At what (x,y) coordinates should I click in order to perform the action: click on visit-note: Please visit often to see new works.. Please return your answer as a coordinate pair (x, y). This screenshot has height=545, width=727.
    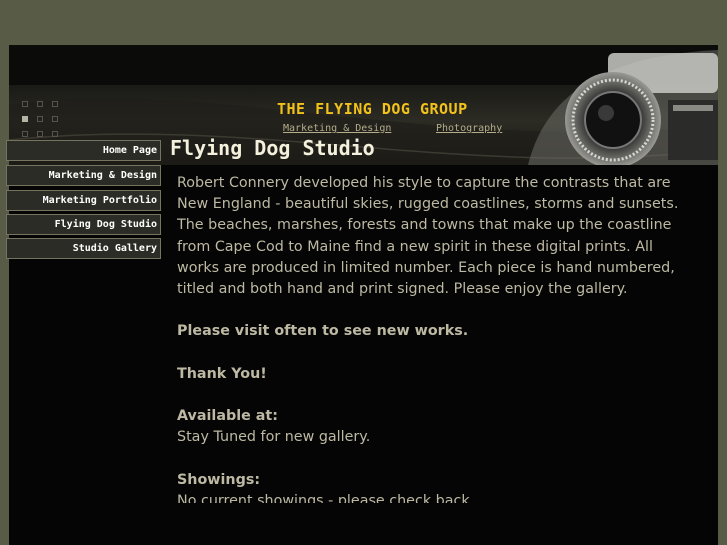
    Looking at the image, I should click on (323, 331).